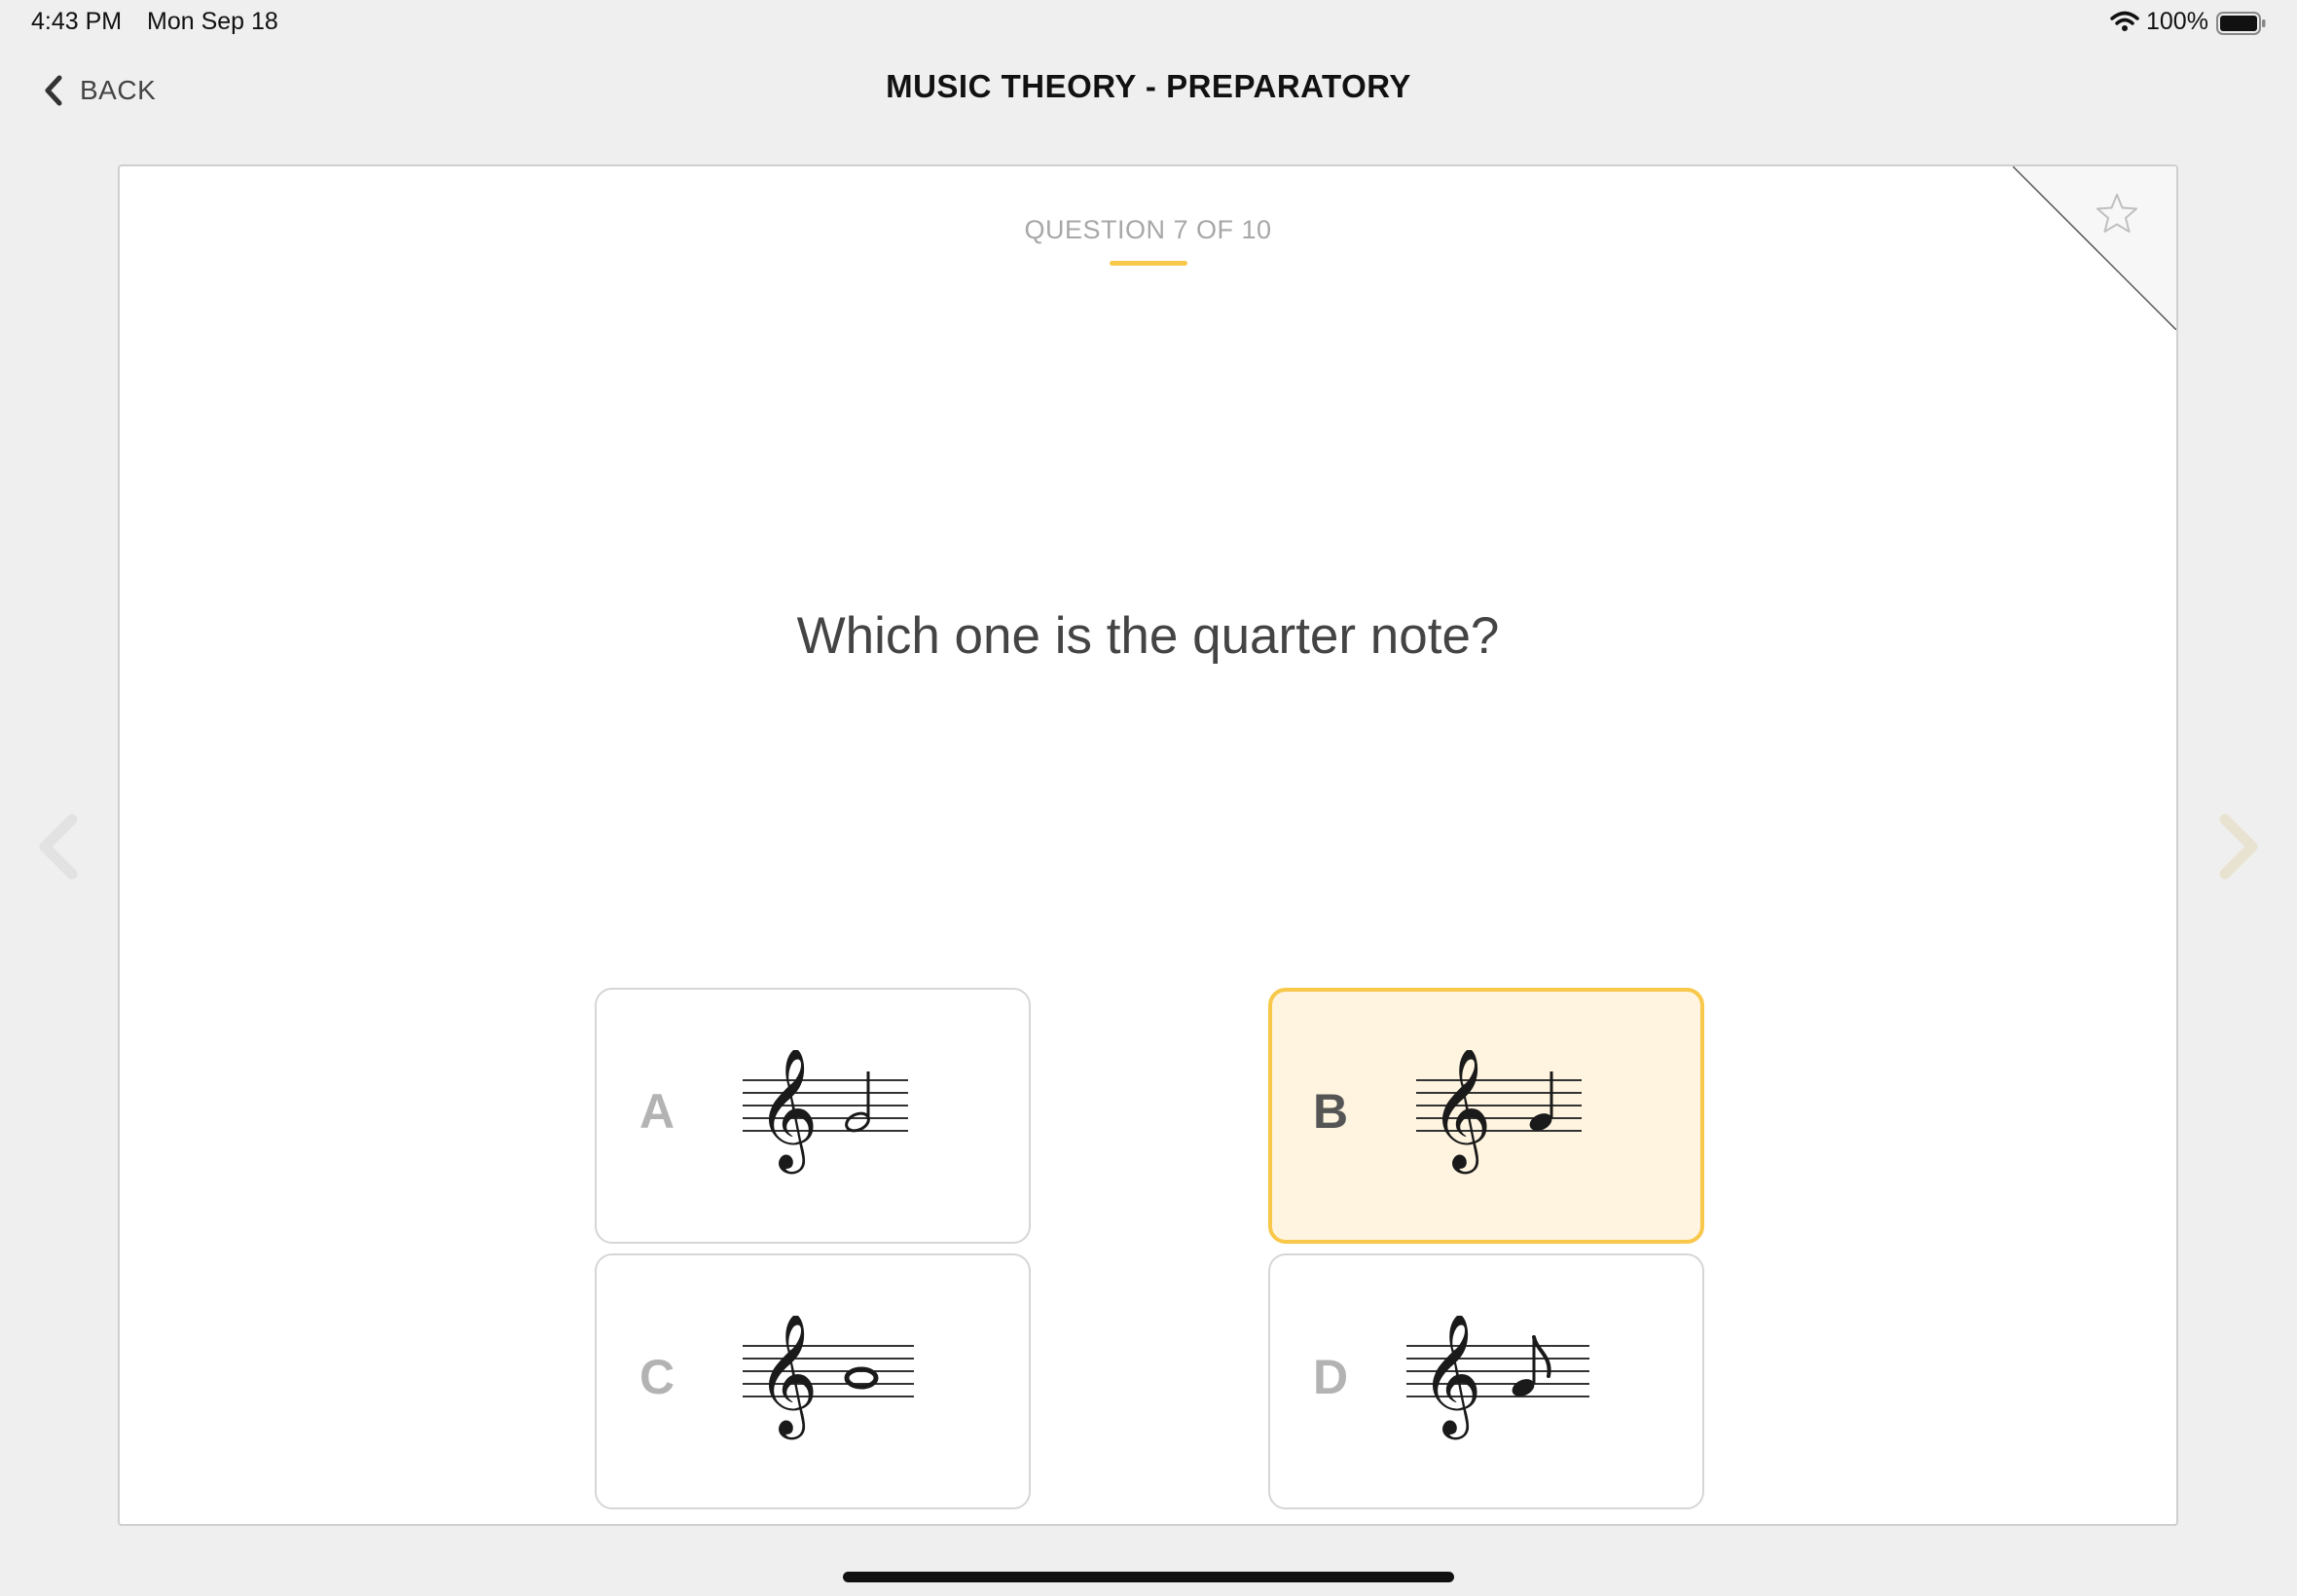 This screenshot has width=2297, height=1596. What do you see at coordinates (1497, 1377) in the screenshot?
I see `eighth-note-staff: 𝄞` at bounding box center [1497, 1377].